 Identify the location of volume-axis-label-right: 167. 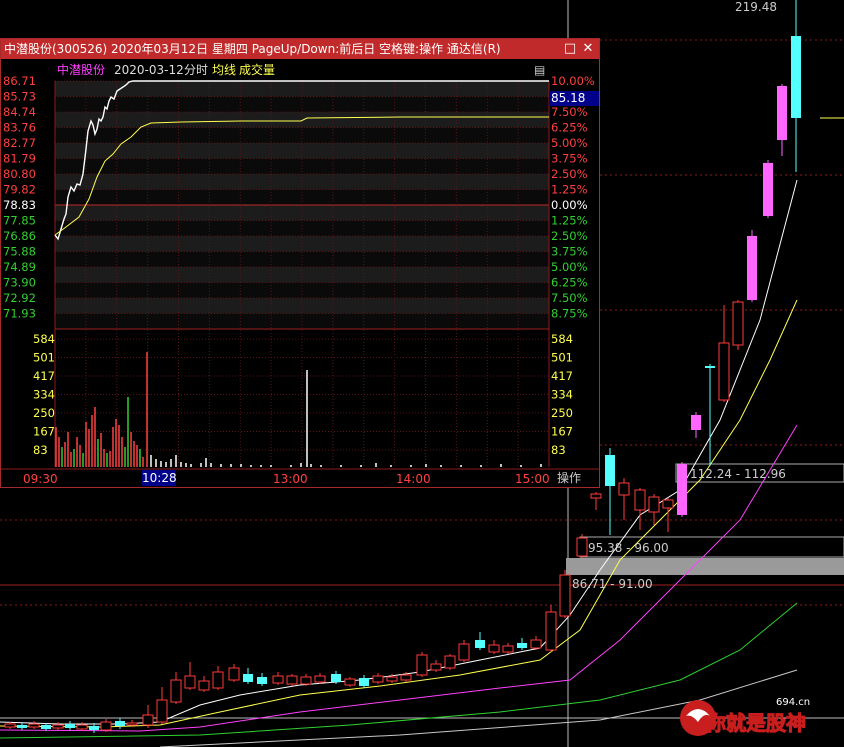
(562, 432).